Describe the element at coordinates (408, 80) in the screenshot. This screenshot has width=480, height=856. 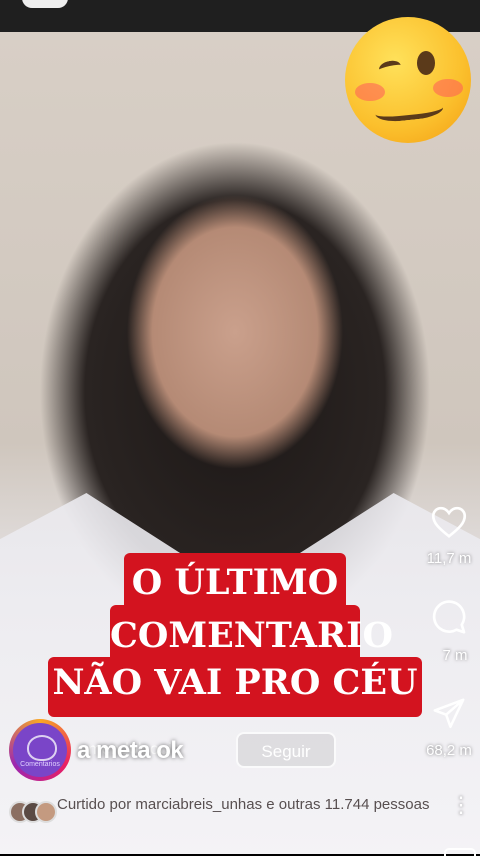
I see `woozy-face-emoji-icon` at that location.